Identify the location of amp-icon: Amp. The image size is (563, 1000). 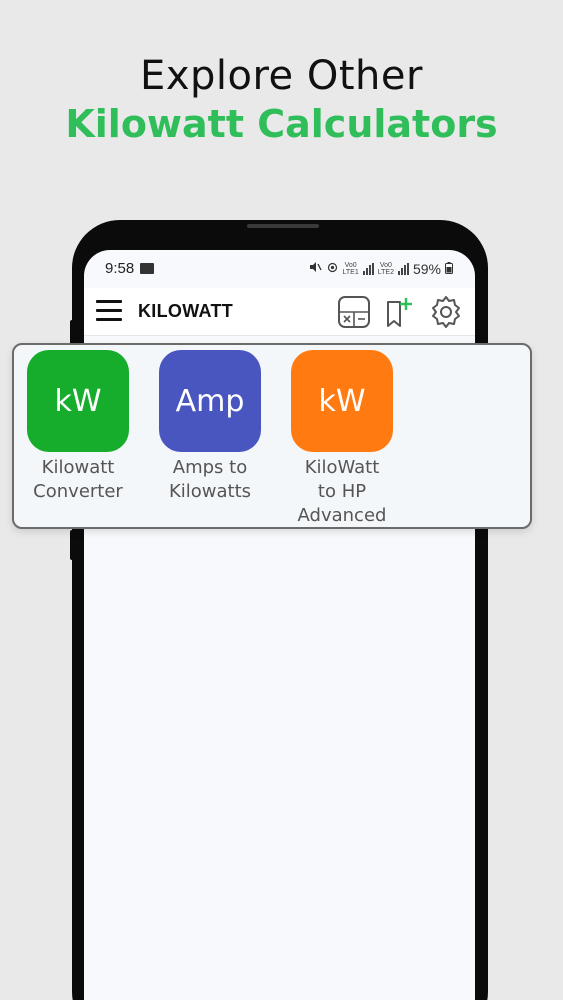
(210, 401).